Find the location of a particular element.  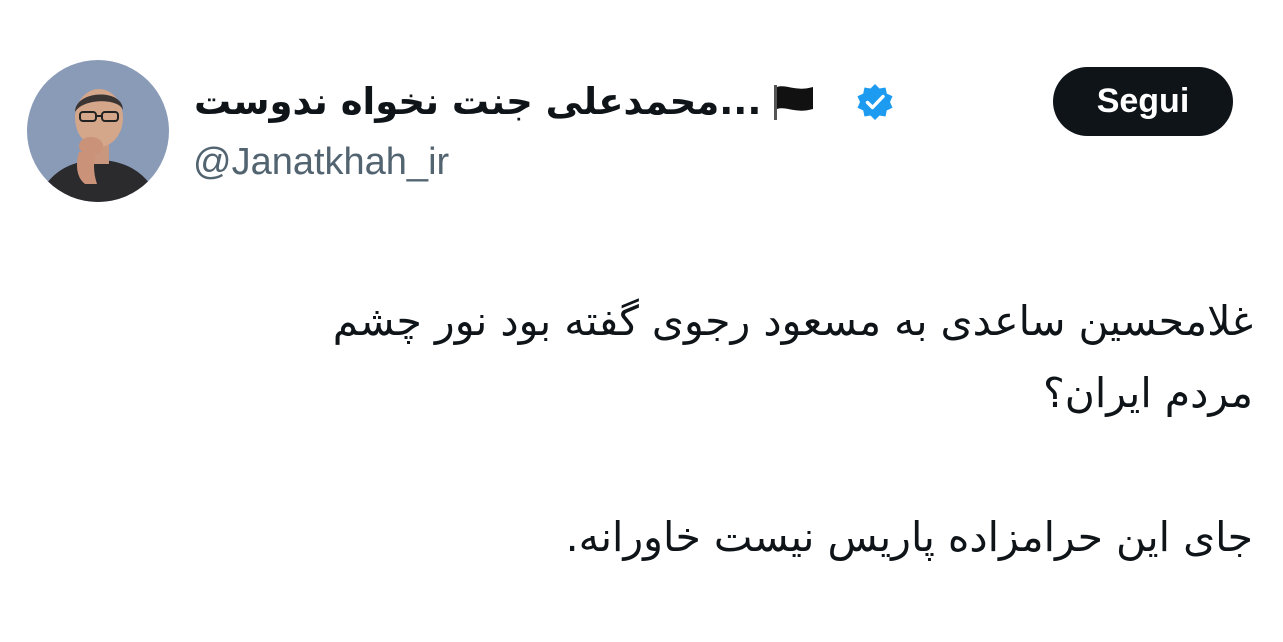

avatar is located at coordinates (98, 131).